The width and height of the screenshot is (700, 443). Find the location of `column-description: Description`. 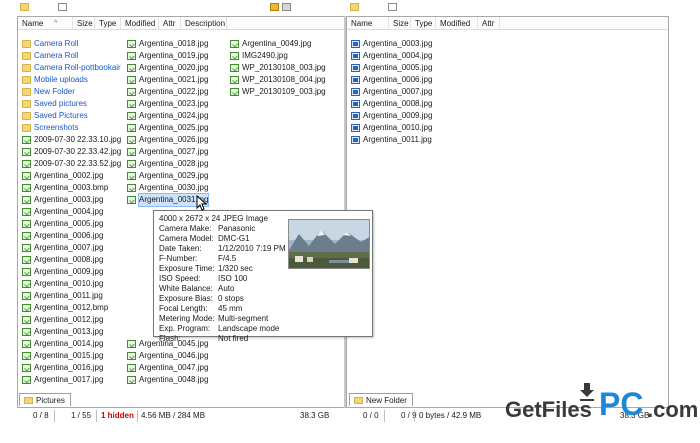

column-description: Description is located at coordinates (204, 23).